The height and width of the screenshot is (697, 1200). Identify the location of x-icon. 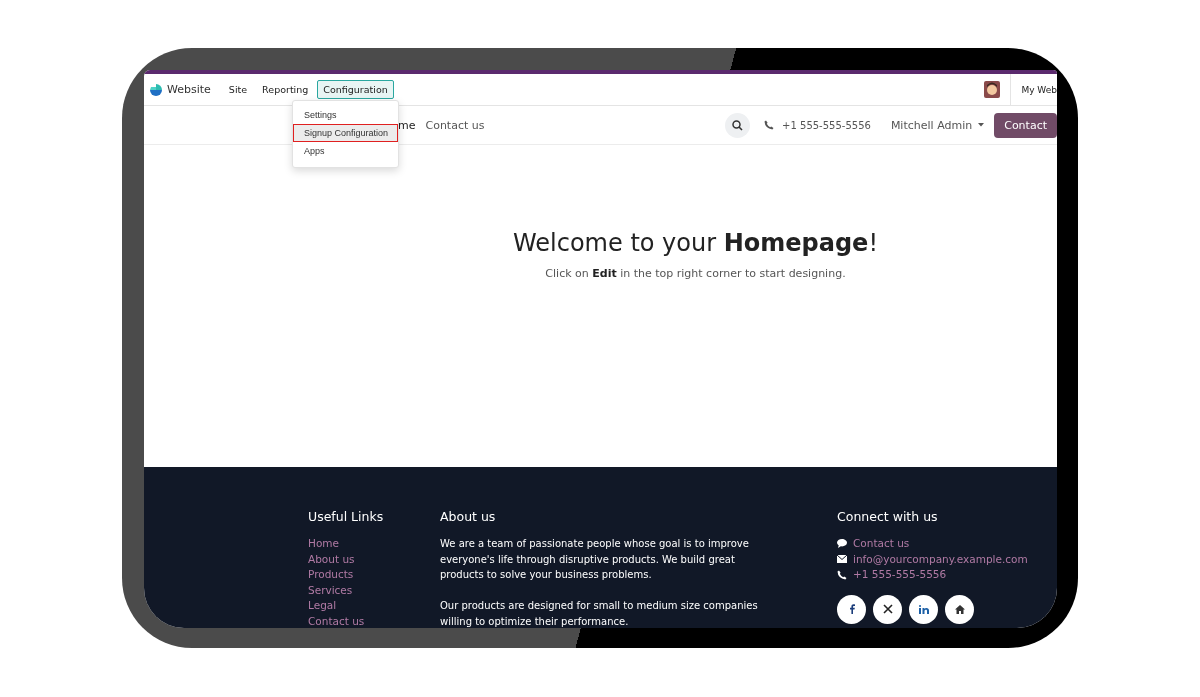
(887, 609).